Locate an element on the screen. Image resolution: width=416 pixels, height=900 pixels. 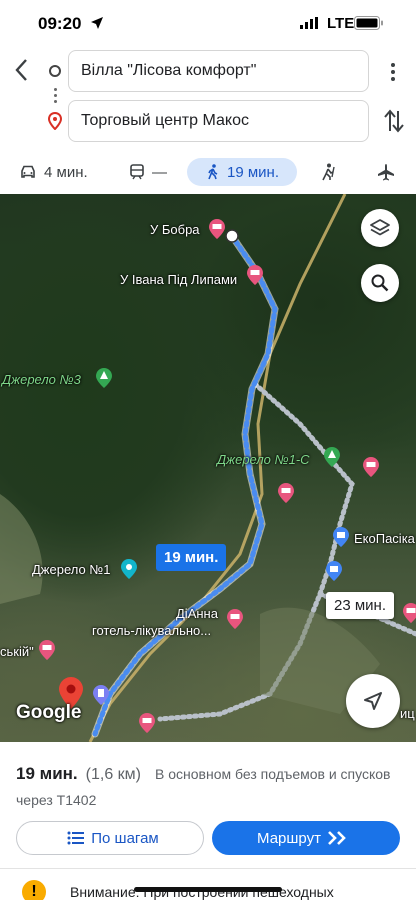
destination-pin-icon is located at coordinates (55, 121).